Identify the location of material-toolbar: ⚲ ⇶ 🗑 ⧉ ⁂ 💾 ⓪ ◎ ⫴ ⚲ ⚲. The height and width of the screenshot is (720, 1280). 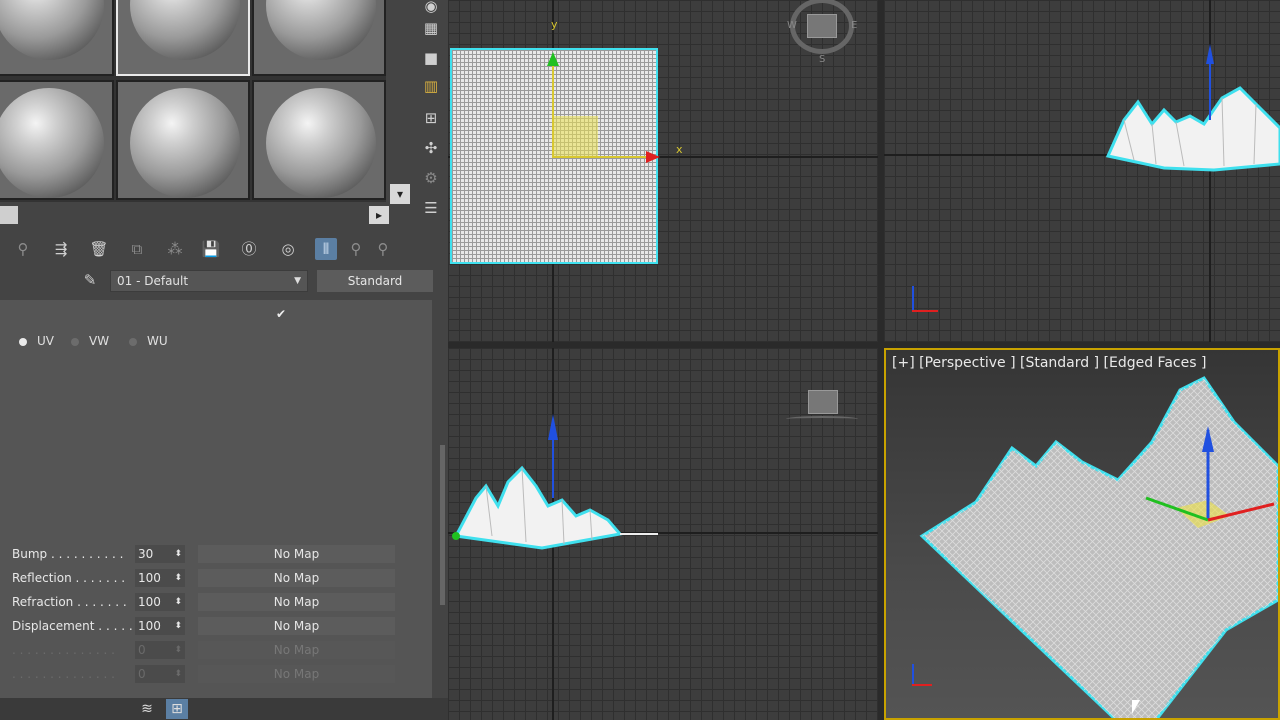
(220, 249).